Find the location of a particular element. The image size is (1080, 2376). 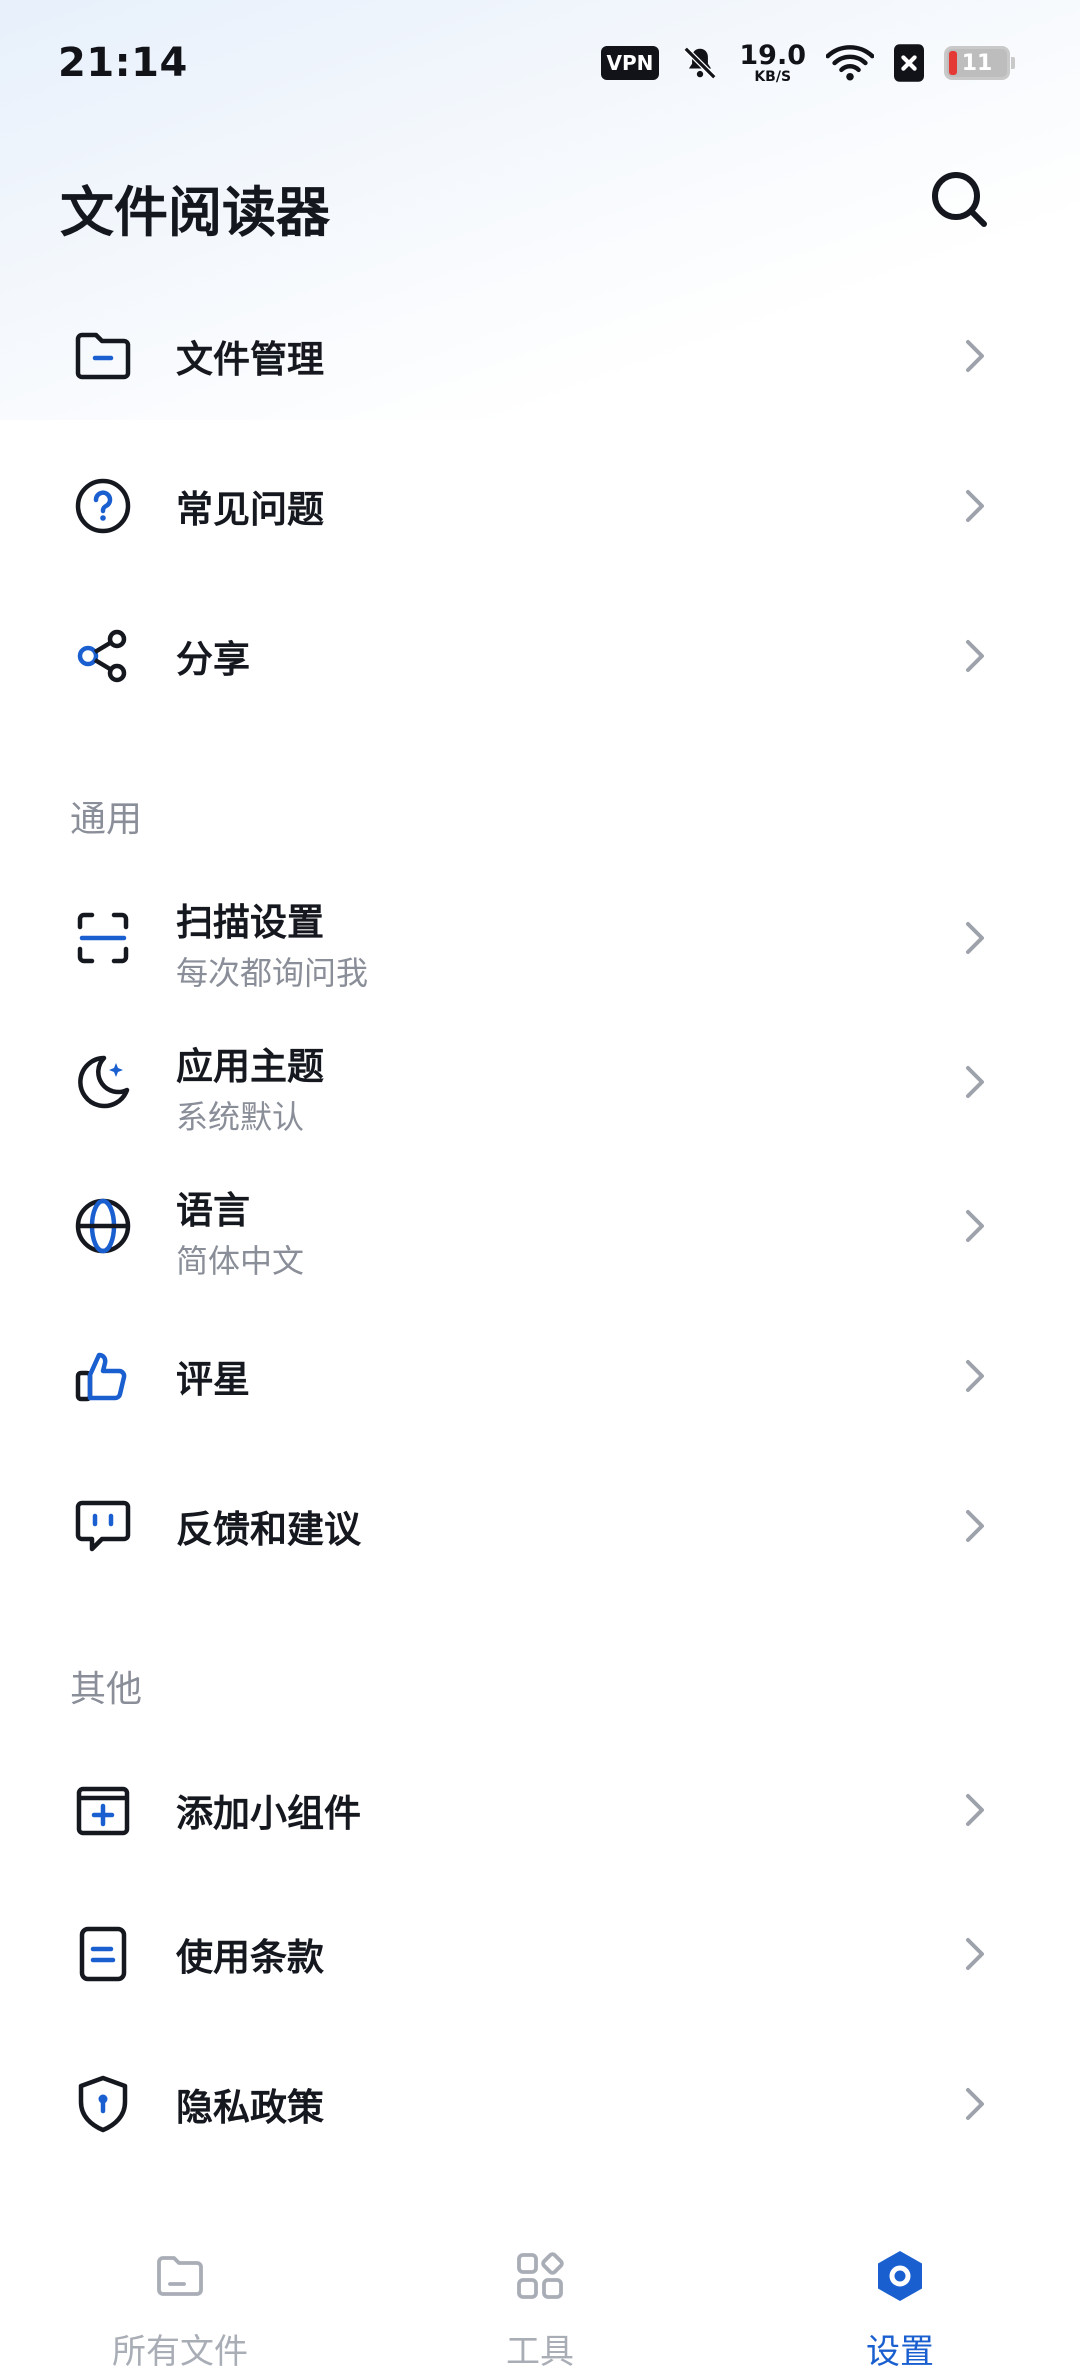

menu-item-app-theme: 应用主题 系统默认 is located at coordinates (540, 1082).